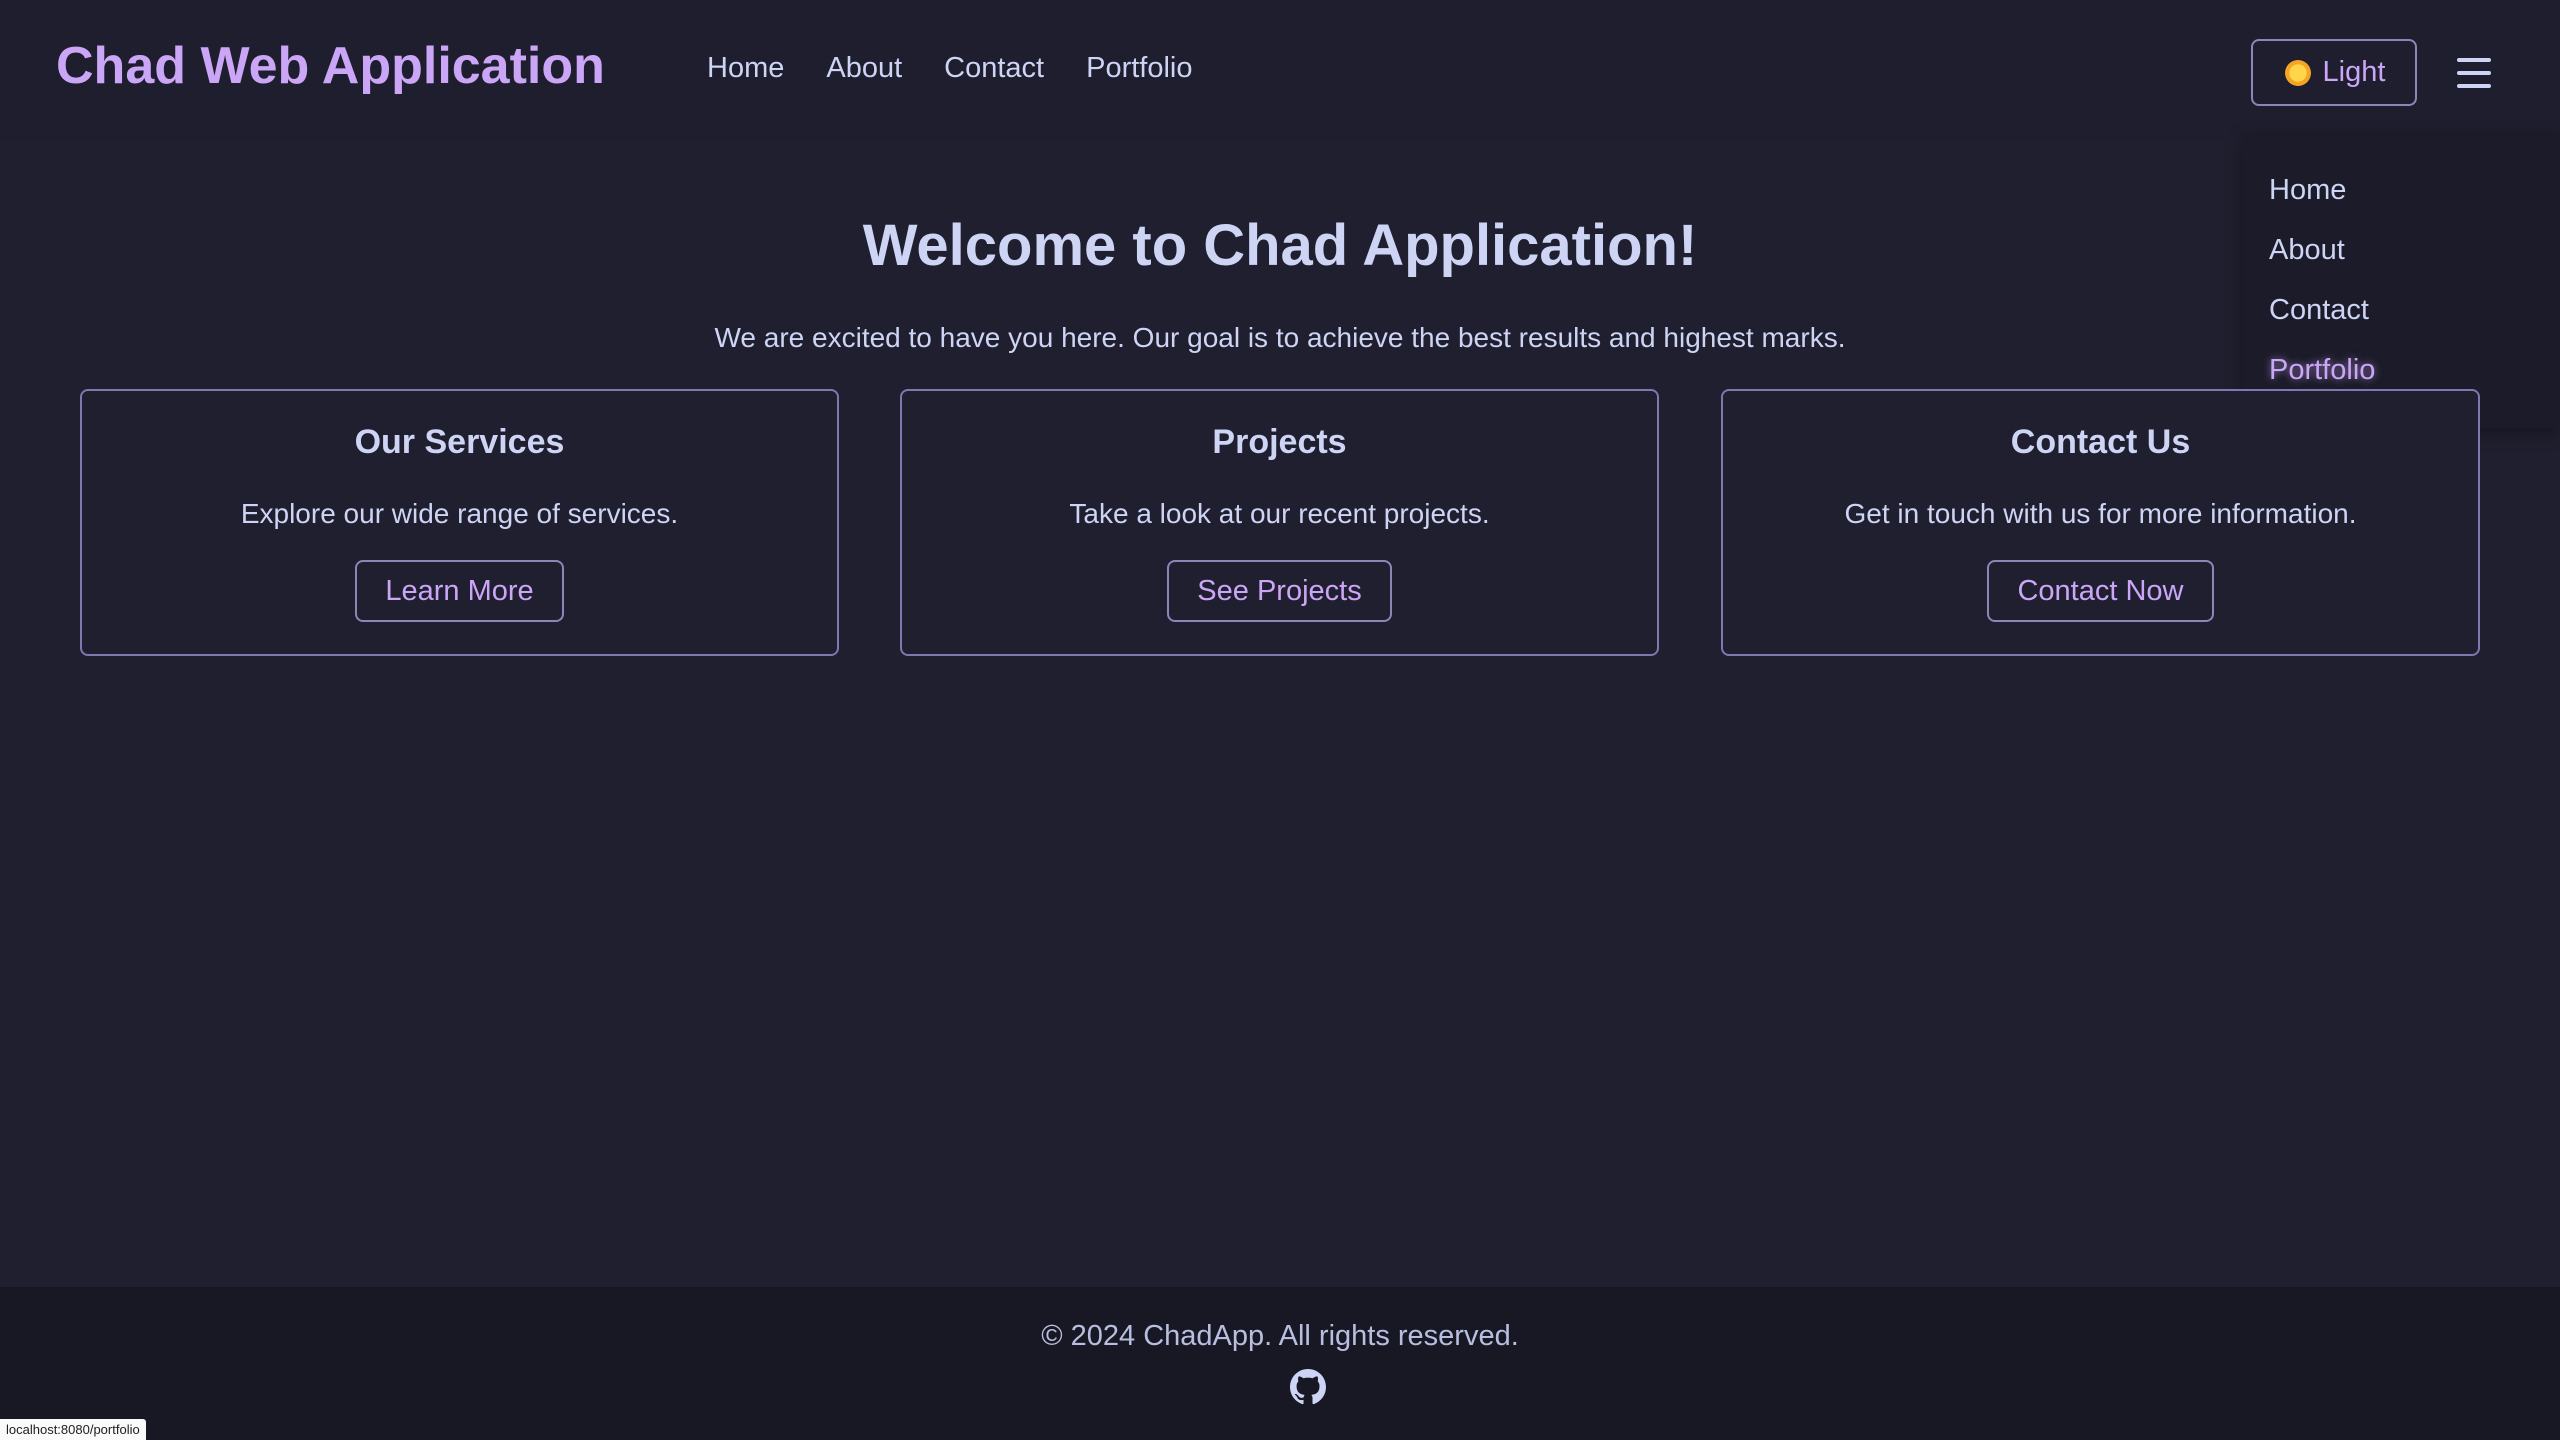  I want to click on card-title: Projects, so click(1279, 442).